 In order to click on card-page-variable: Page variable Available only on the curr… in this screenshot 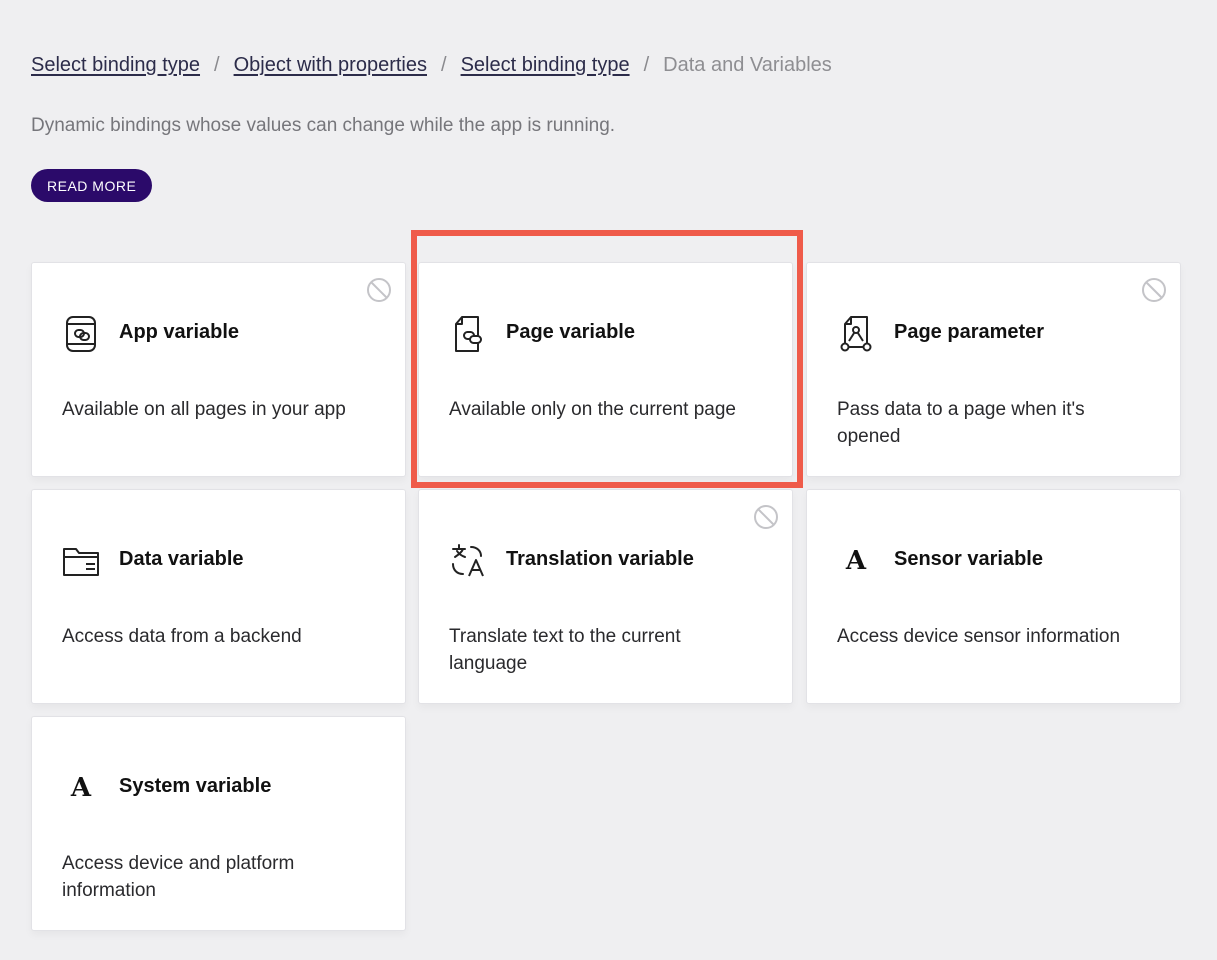, I will do `click(605, 369)`.